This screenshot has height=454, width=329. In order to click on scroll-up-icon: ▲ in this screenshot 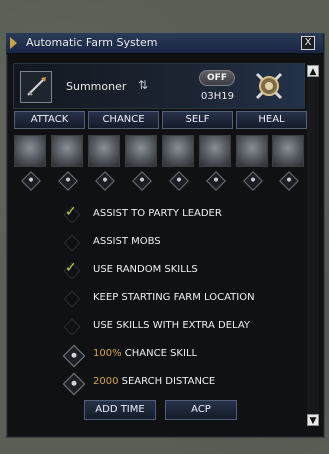, I will do `click(313, 71)`.